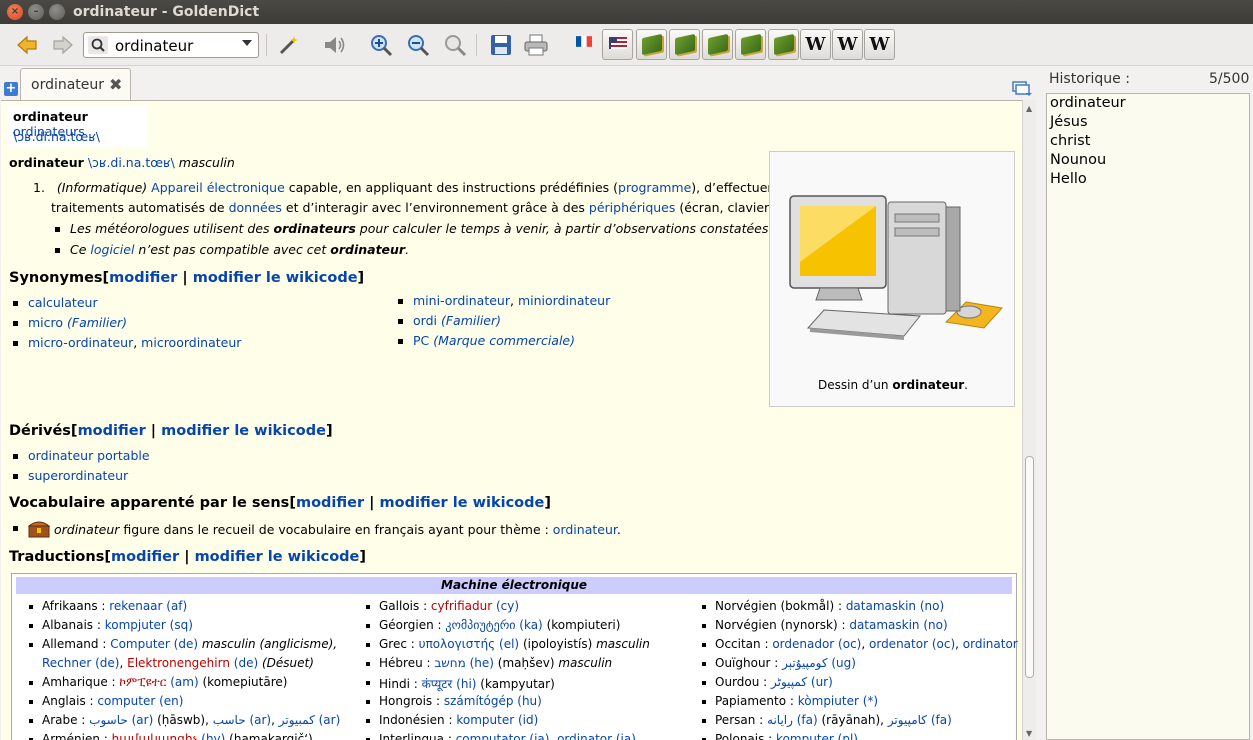  Describe the element at coordinates (920, 720) in the screenshot. I see `translation-link: کامپیوتر (fa)` at that location.